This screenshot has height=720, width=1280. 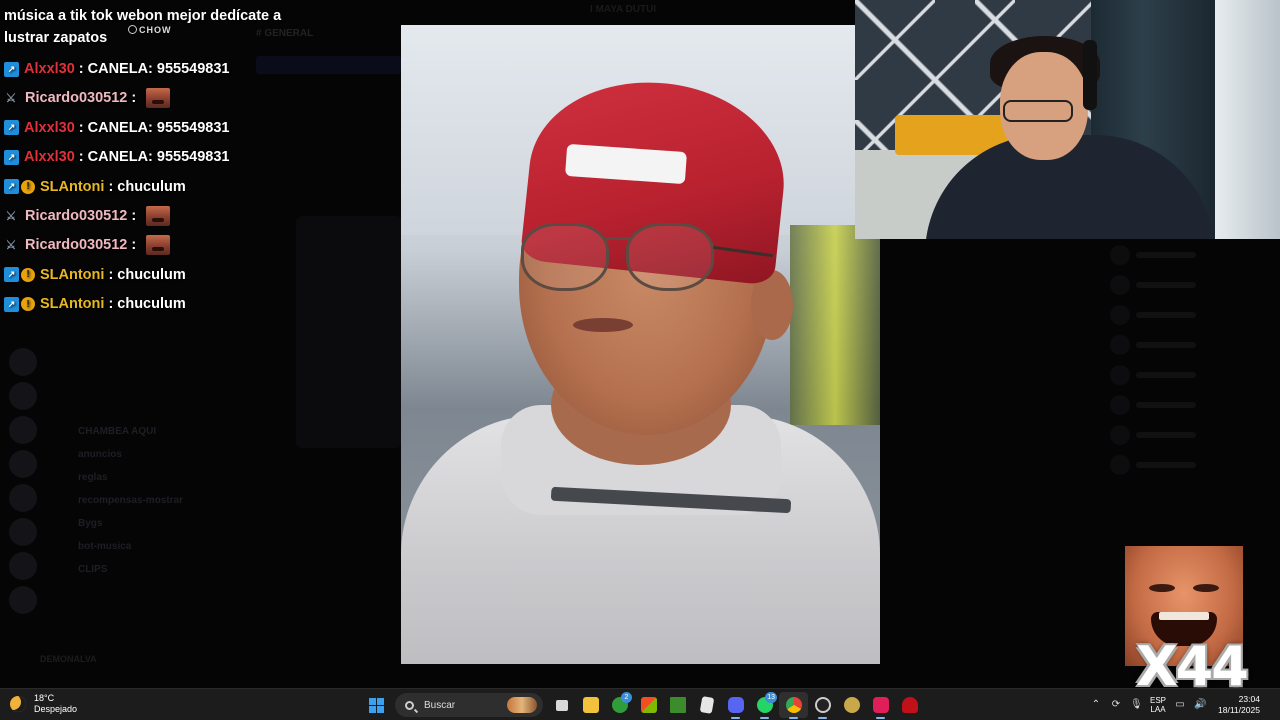 I want to click on microphone-icon: 🎙, so click(x=1136, y=705).